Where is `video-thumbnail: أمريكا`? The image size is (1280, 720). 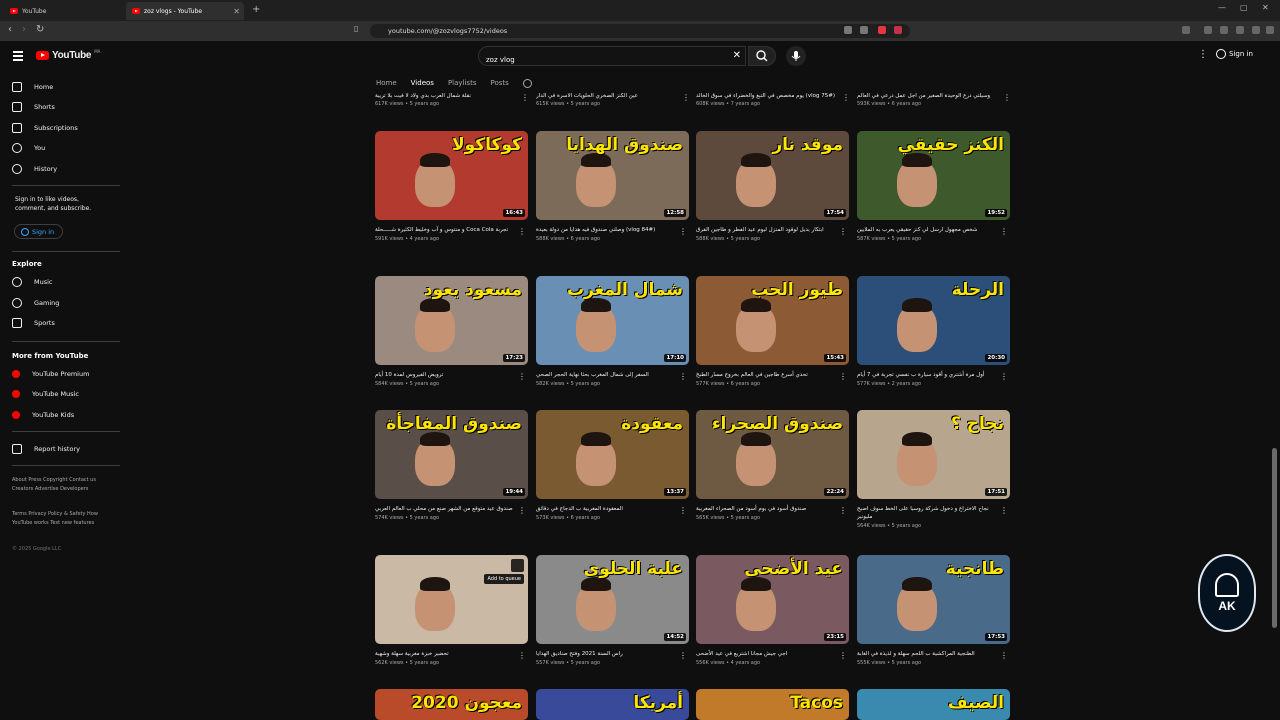 video-thumbnail: أمريكا is located at coordinates (612, 704).